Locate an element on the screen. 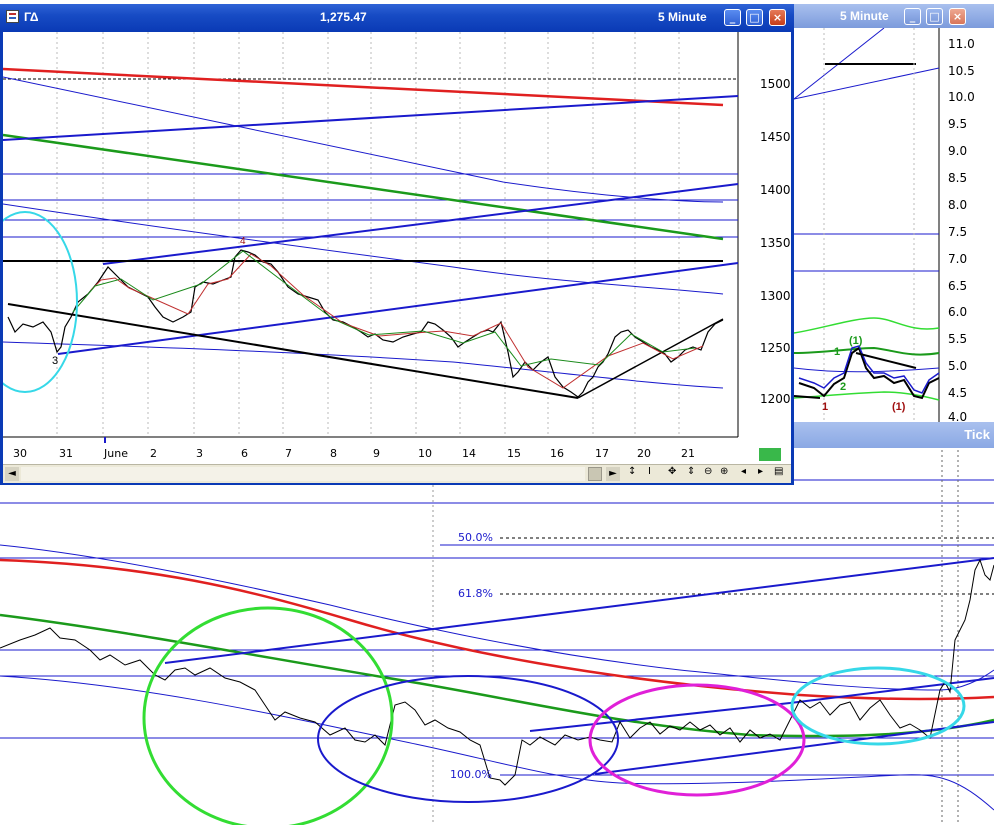 The width and height of the screenshot is (994, 825). move-icon: ✥ is located at coordinates (672, 471).